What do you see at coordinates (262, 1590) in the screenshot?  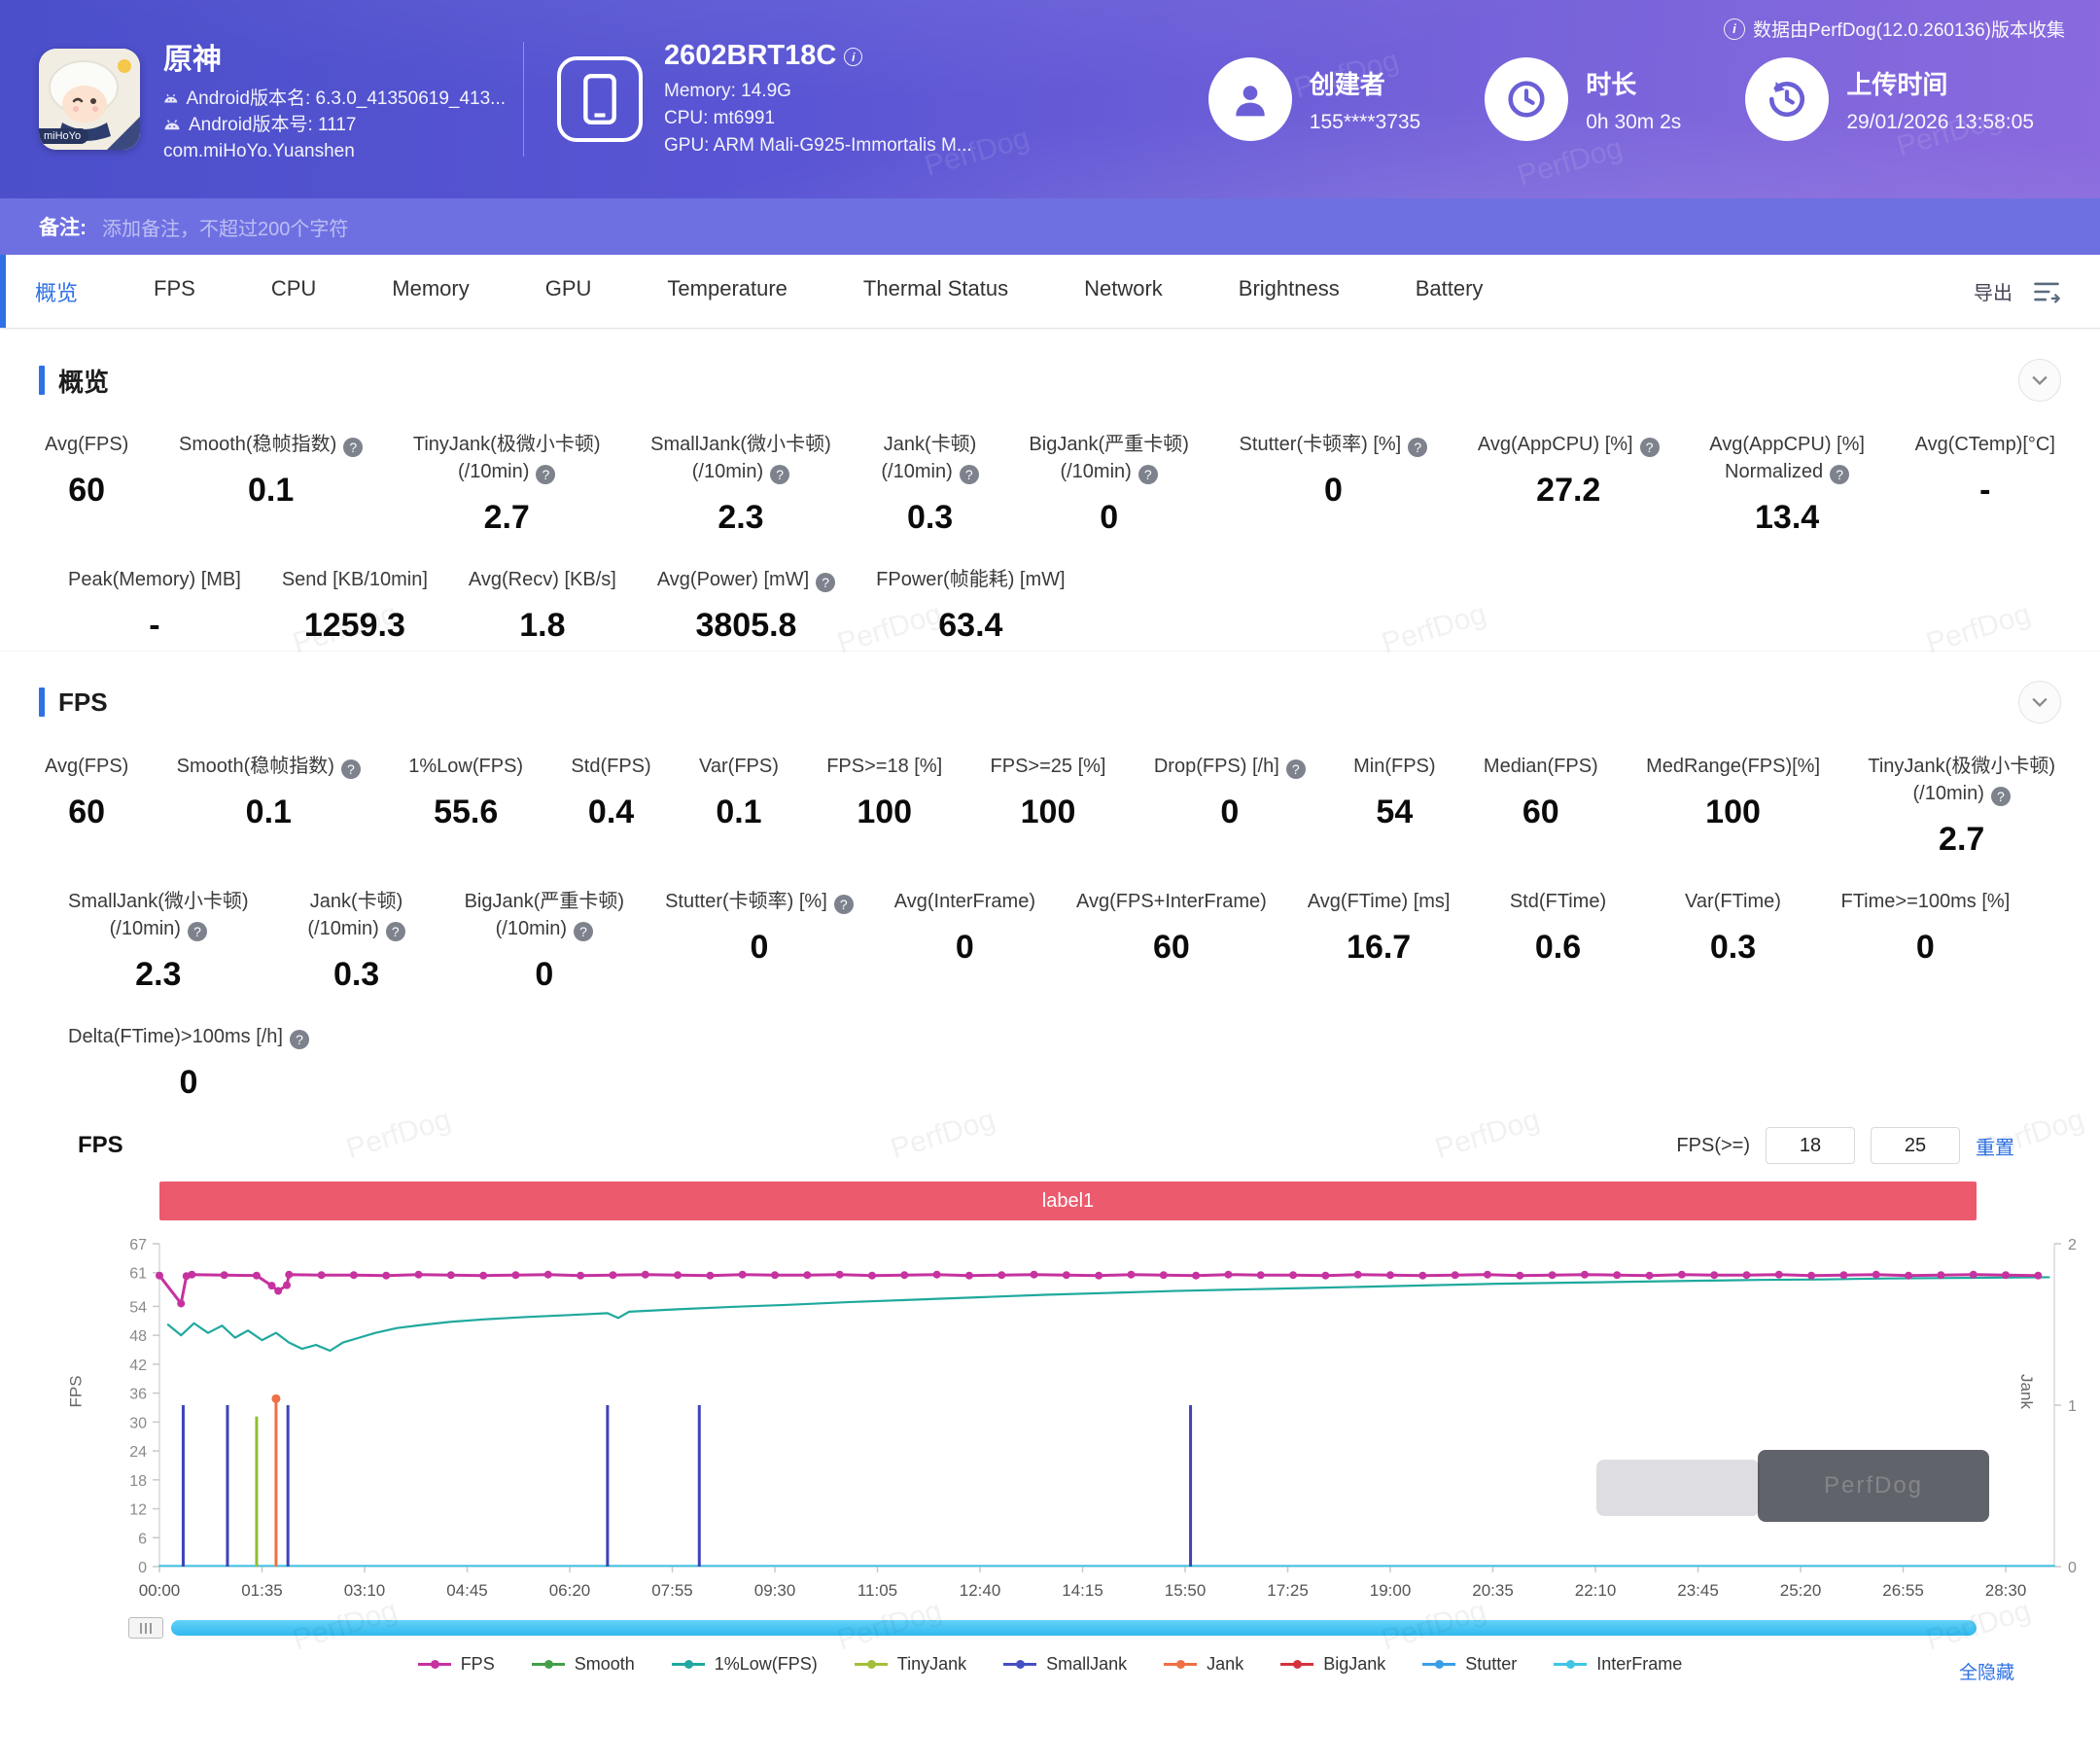 I see `svg-text: 01:35` at bounding box center [262, 1590].